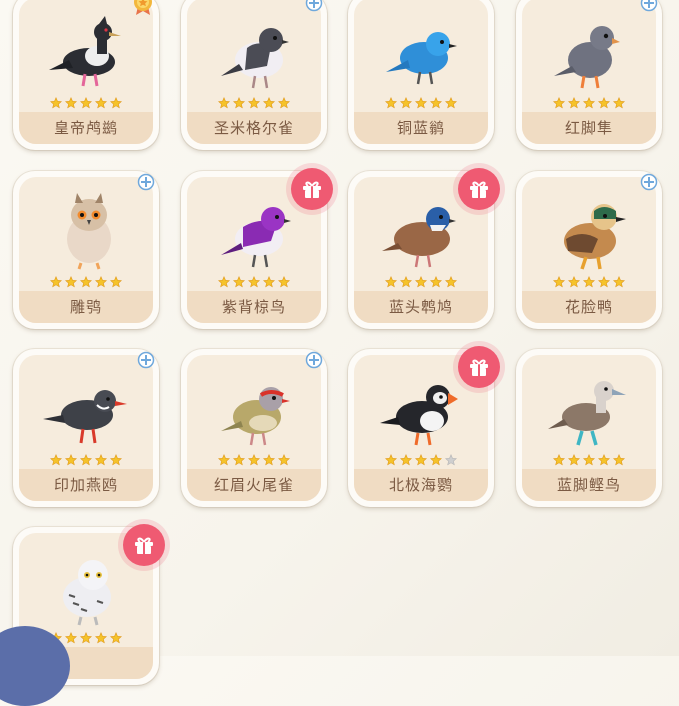 The height and width of the screenshot is (706, 679). Describe the element at coordinates (589, 128) in the screenshot. I see `bird-name-label: 红脚隼` at that location.